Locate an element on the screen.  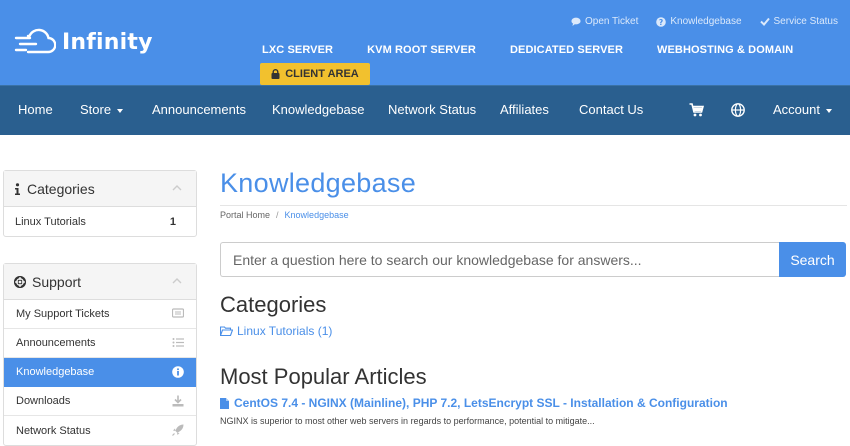
document-icon is located at coordinates (224, 403).